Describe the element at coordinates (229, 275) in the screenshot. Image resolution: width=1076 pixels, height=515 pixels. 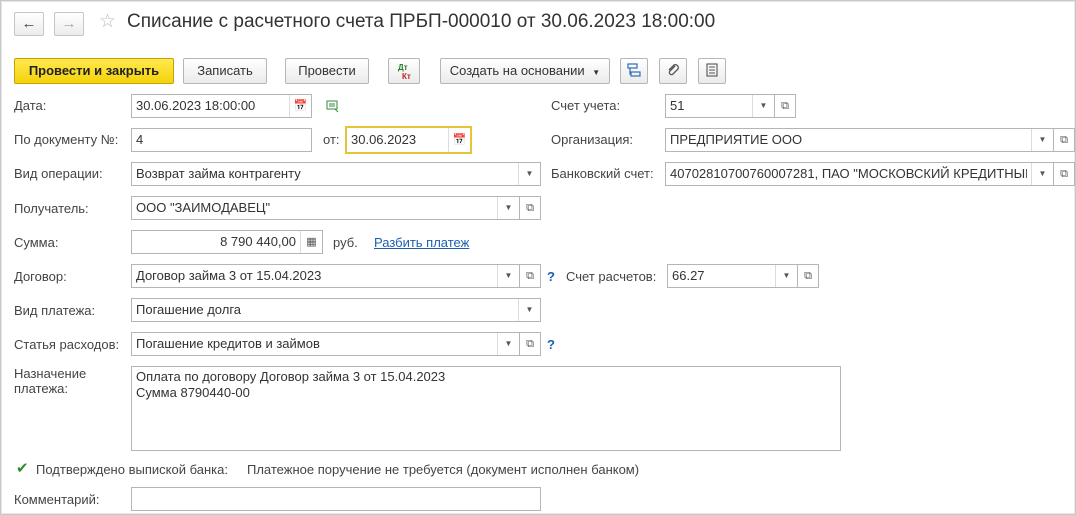
I see `contract-value: Договор займа 3 от 15.04.2023` at that location.